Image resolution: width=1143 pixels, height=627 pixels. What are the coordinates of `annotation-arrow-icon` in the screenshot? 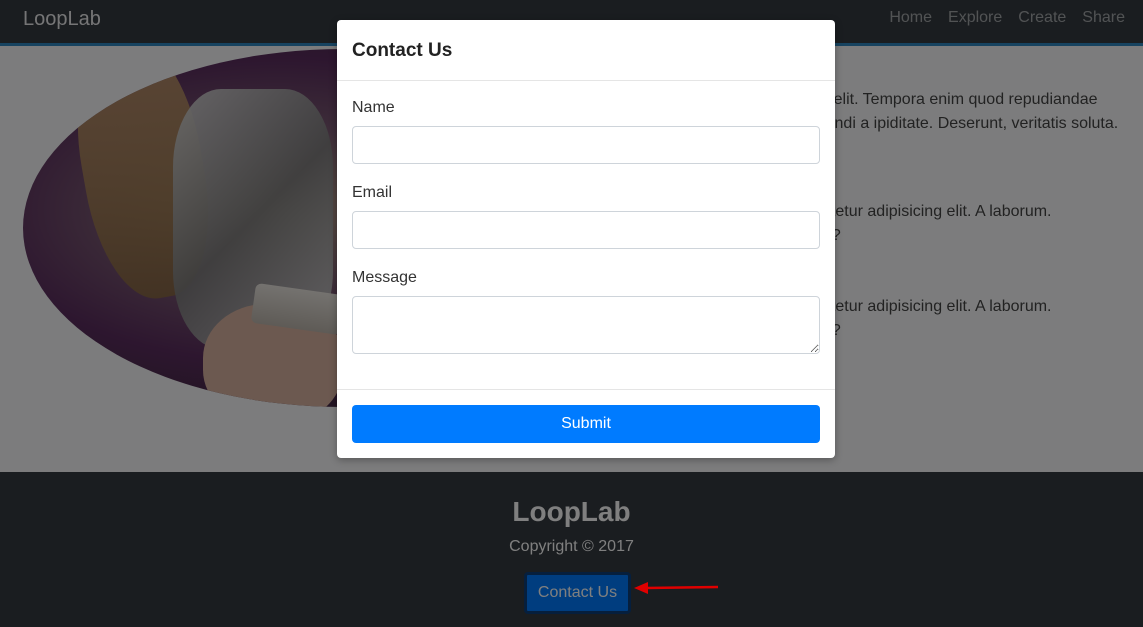 It's located at (676, 588).